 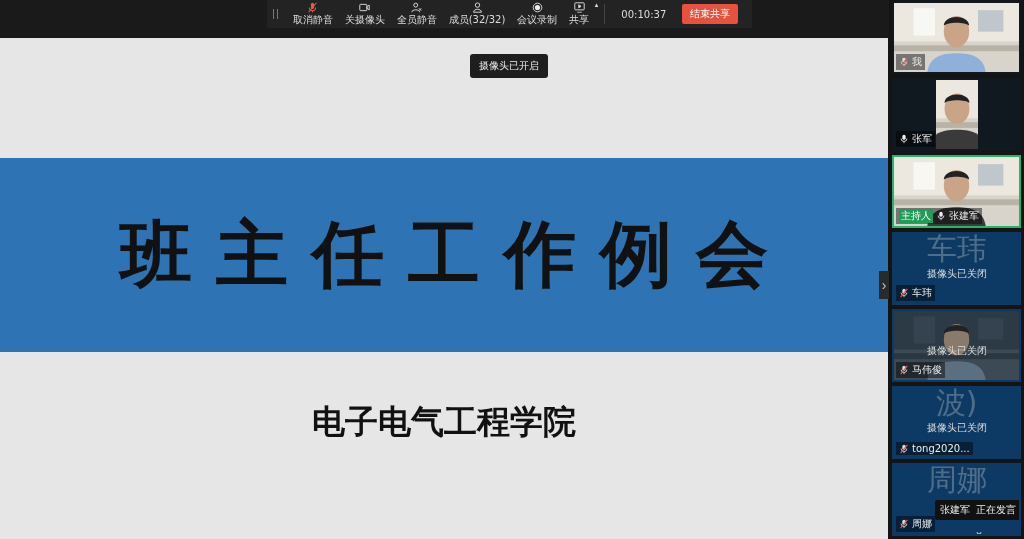 What do you see at coordinates (922, 293) in the screenshot?
I see `participant-name: 车玮` at bounding box center [922, 293].